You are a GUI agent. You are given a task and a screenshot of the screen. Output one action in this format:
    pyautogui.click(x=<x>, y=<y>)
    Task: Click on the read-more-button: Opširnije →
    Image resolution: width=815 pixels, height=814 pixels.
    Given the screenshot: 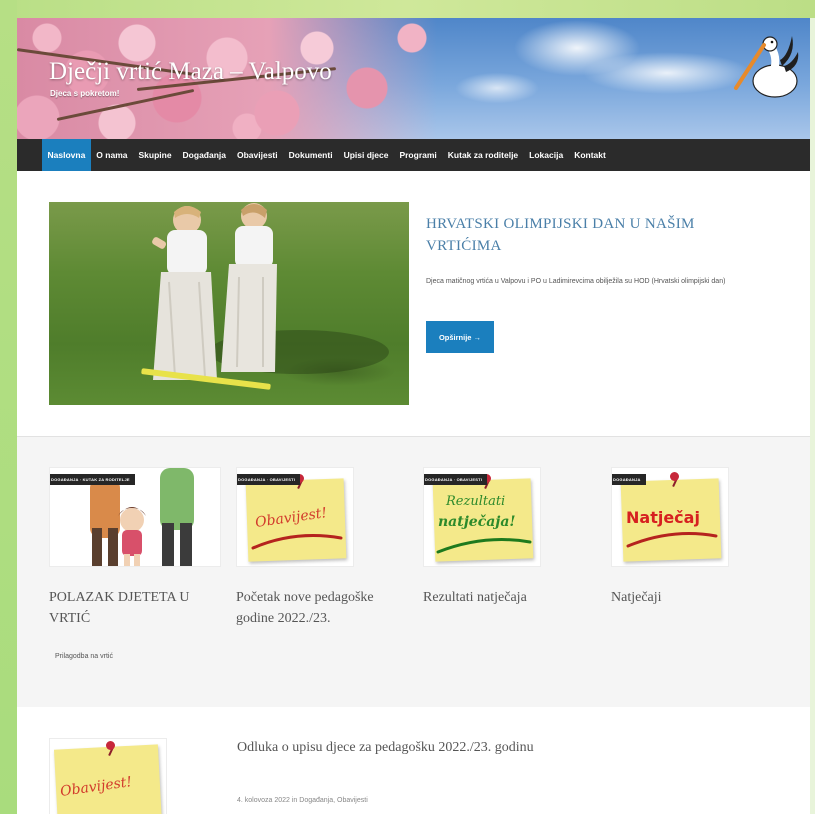 What is the action you would take?
    pyautogui.click(x=460, y=337)
    